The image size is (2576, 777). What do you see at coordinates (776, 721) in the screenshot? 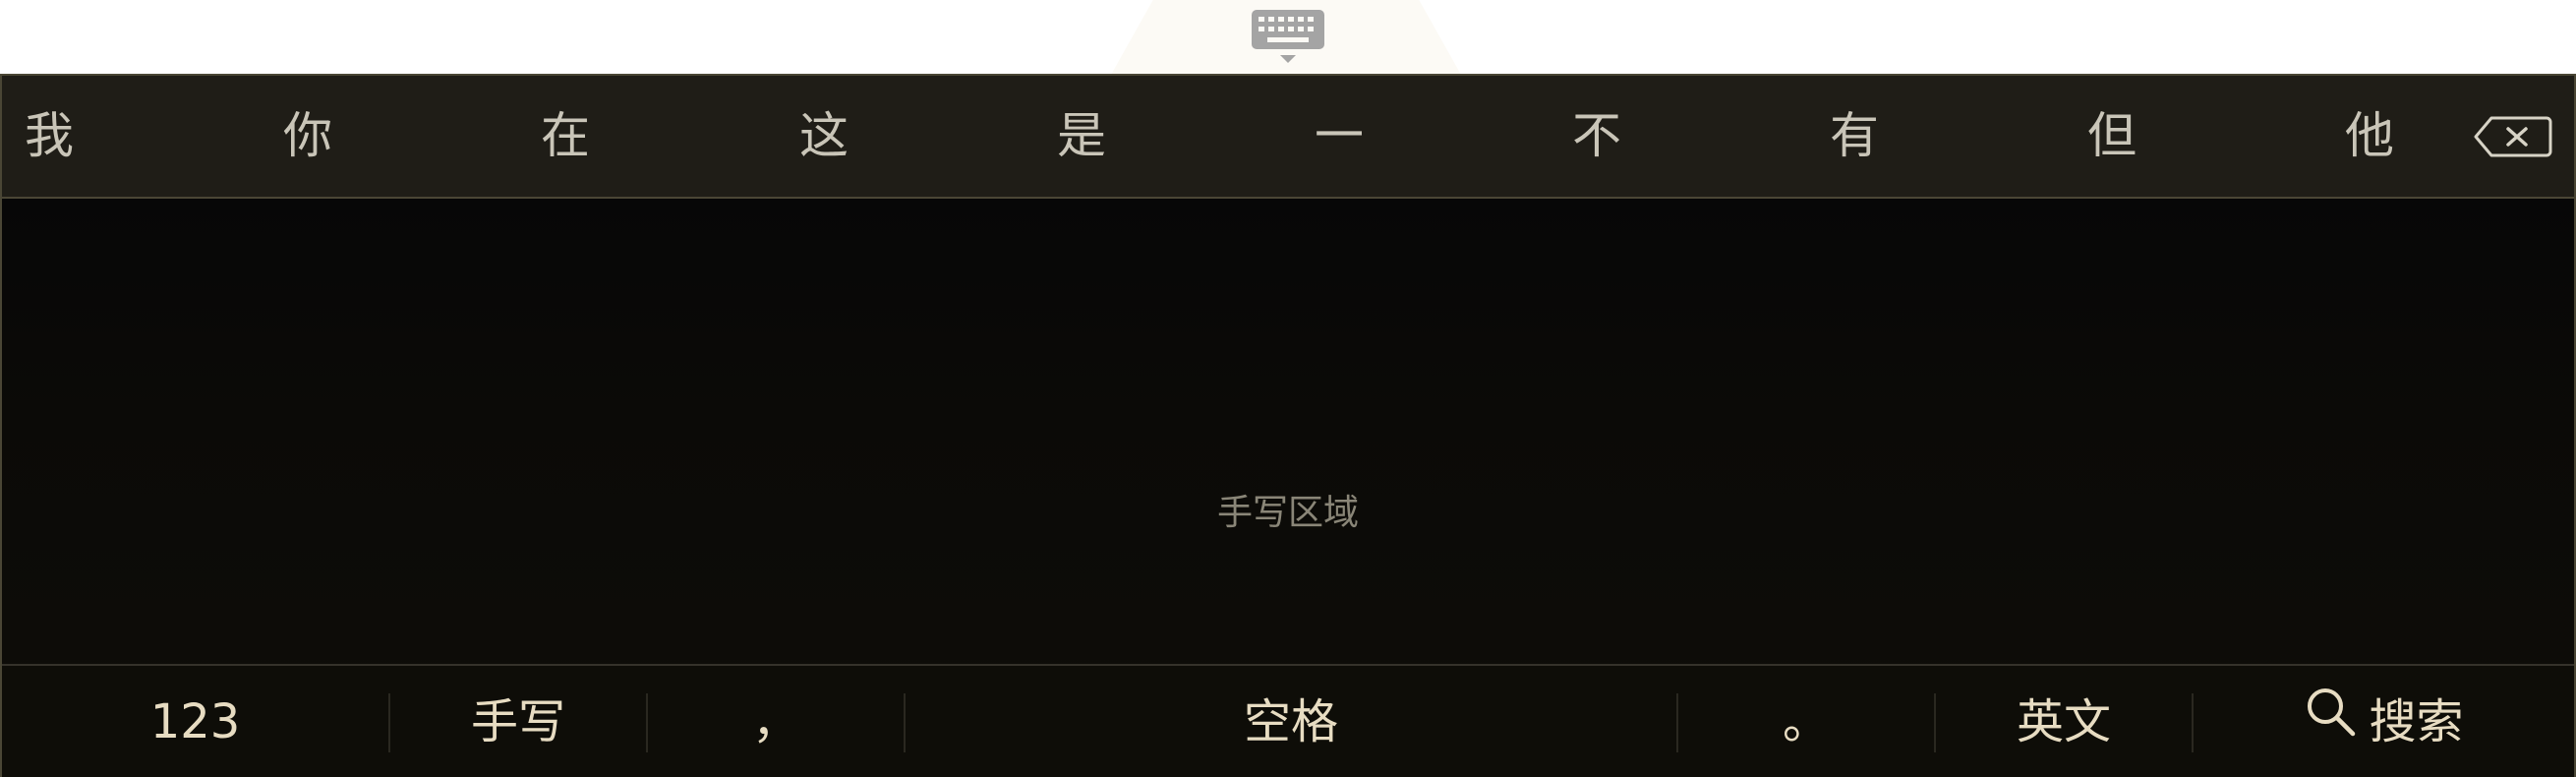
I see `comma-key: ，` at bounding box center [776, 721].